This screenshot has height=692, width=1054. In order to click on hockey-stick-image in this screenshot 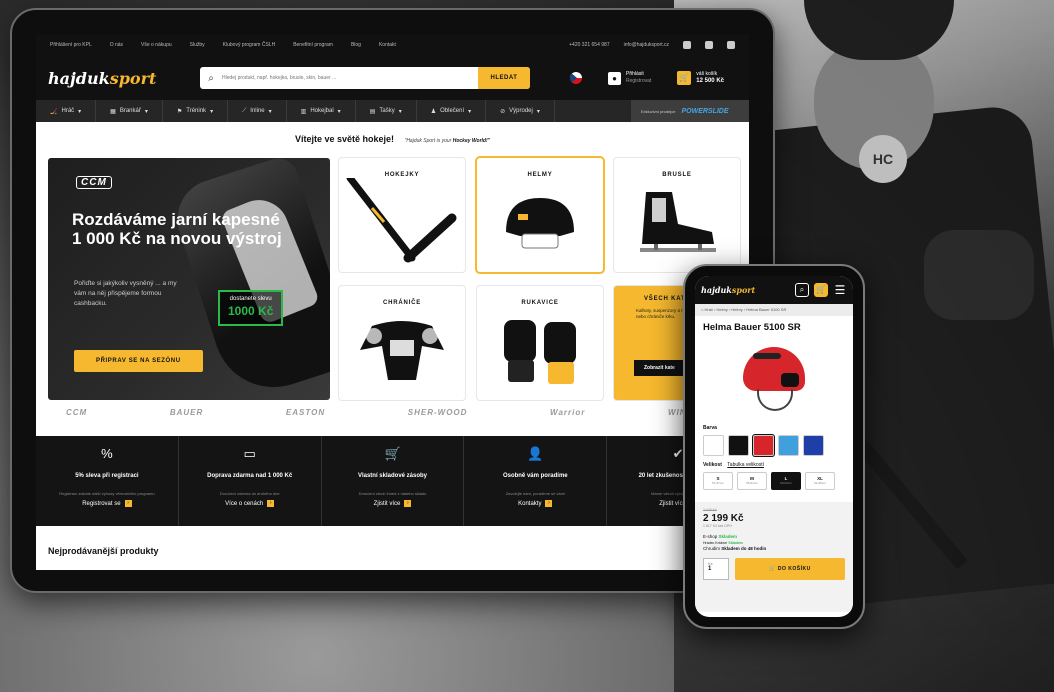, I will do `click(401, 220)`.